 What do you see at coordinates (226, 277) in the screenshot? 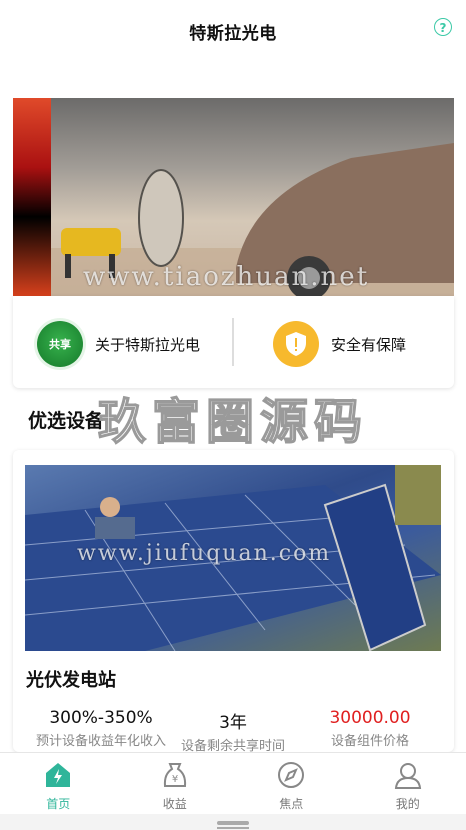
I see `banner-watermark: www.tiaozhuan.net` at bounding box center [226, 277].